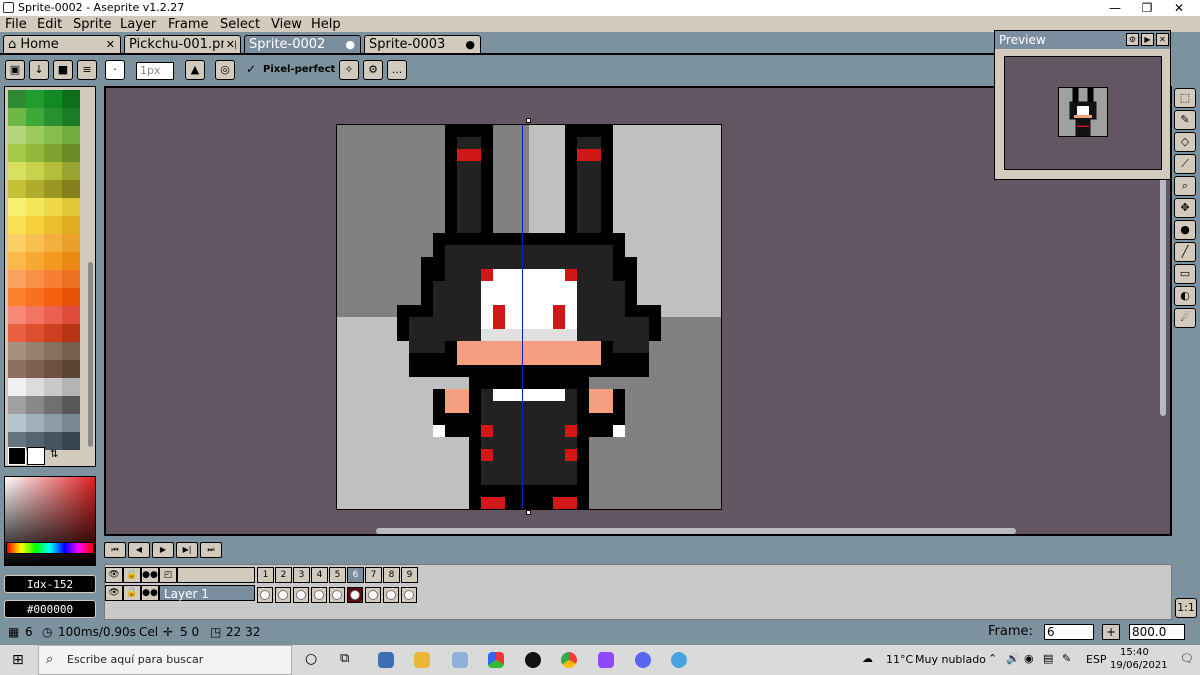 The height and width of the screenshot is (675, 1200). What do you see at coordinates (373, 575) in the screenshot?
I see `frame-header: 7` at bounding box center [373, 575].